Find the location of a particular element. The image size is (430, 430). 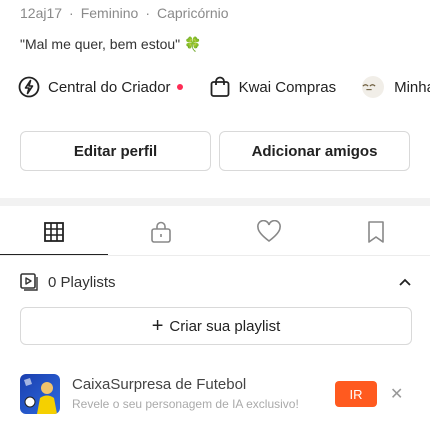

plus-icon: + is located at coordinates (157, 326).